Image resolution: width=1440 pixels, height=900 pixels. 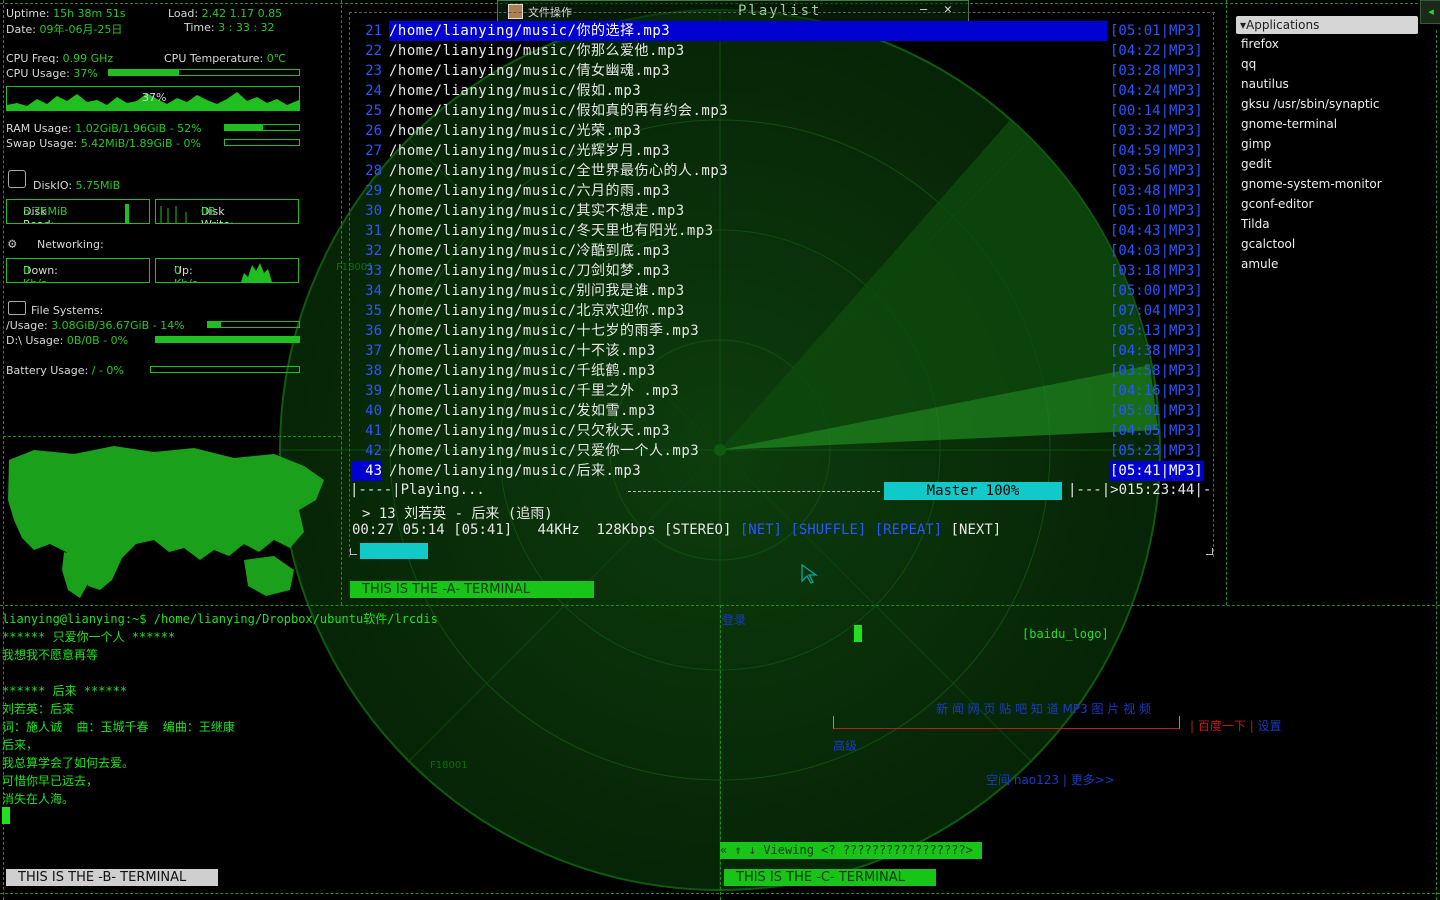 What do you see at coordinates (1327, 84) in the screenshot?
I see `app-menu-item: nautilus` at bounding box center [1327, 84].